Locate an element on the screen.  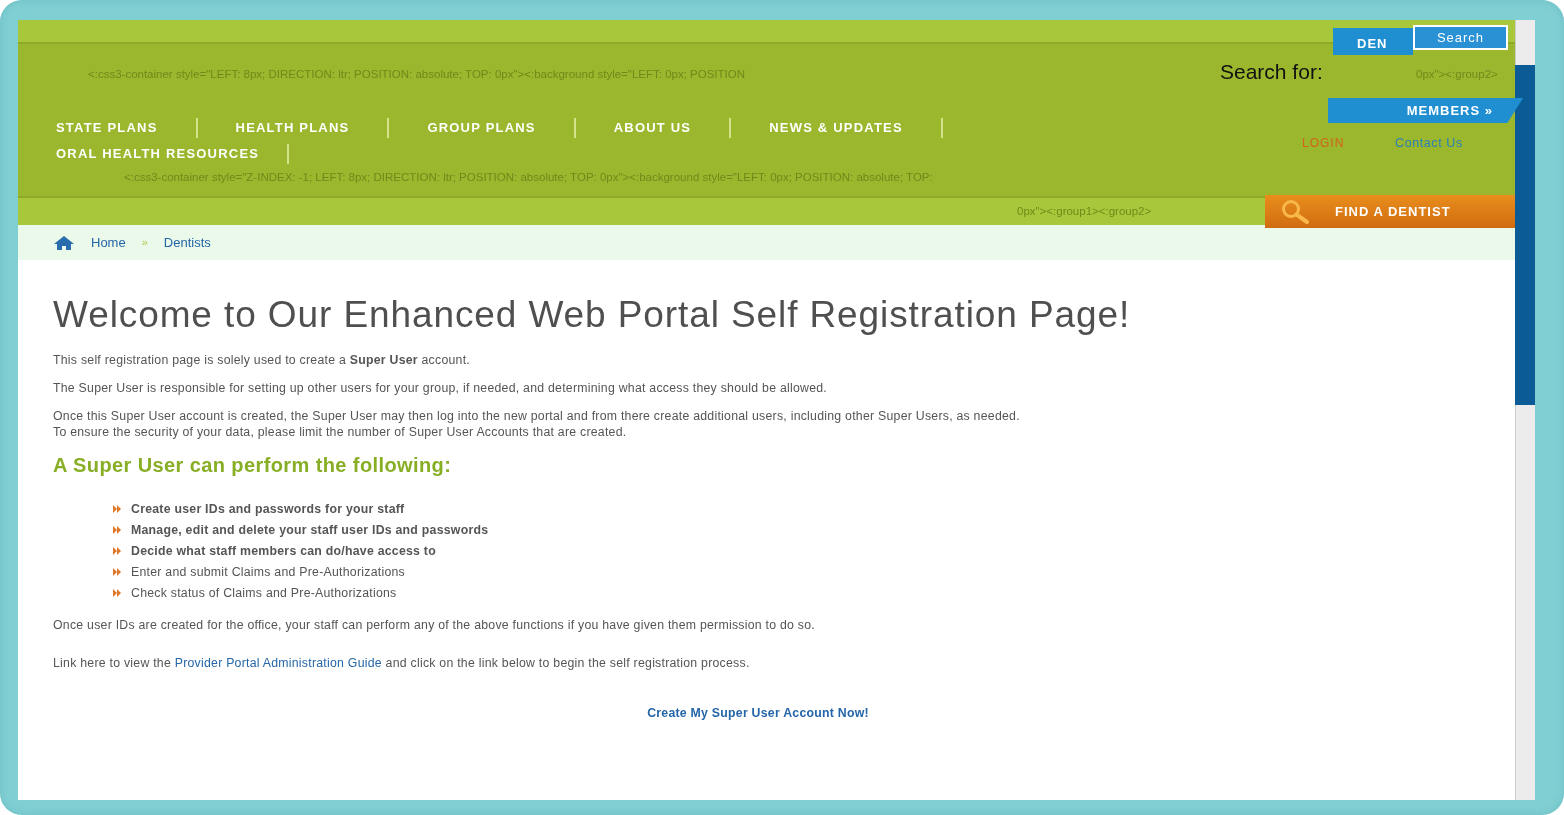
list-item: Manage, edit and delete your staff user IDs and passwords is located at coordinates (310, 530).